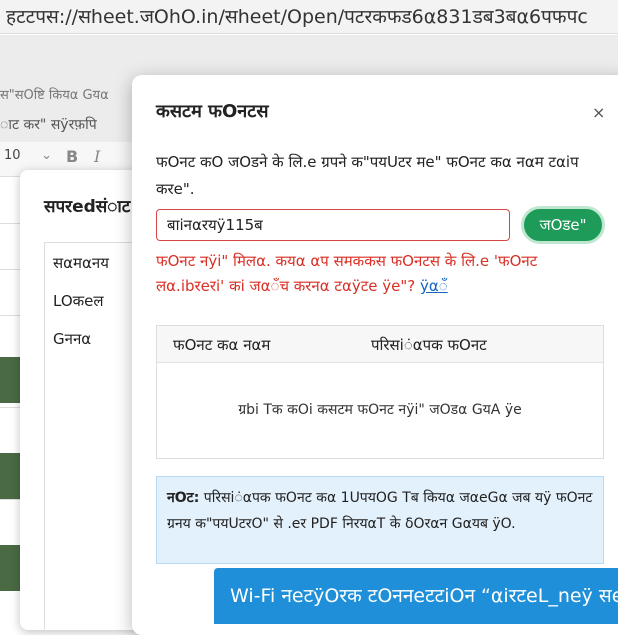  I want to click on chevron-down-icon: ⌄, so click(46, 155).